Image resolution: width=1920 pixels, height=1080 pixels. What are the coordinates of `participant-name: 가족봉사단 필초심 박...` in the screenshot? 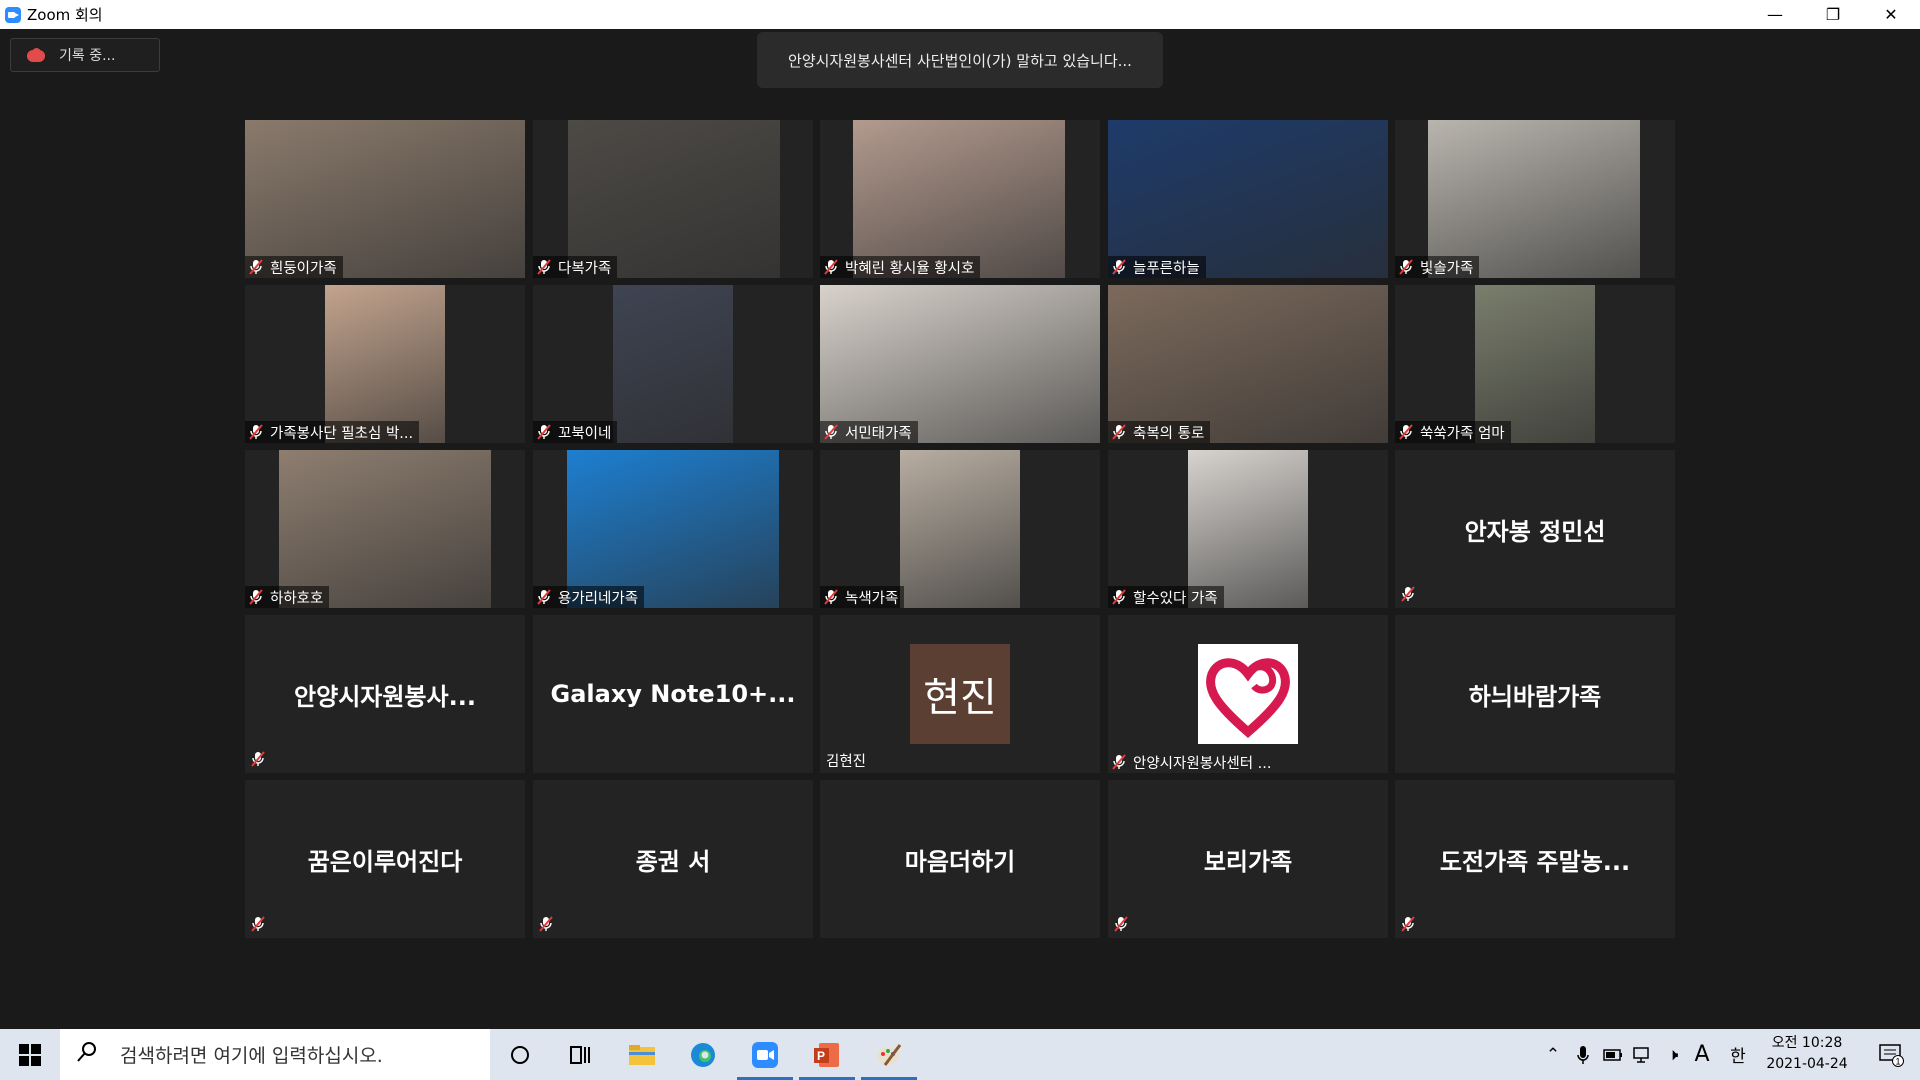 It's located at (342, 433).